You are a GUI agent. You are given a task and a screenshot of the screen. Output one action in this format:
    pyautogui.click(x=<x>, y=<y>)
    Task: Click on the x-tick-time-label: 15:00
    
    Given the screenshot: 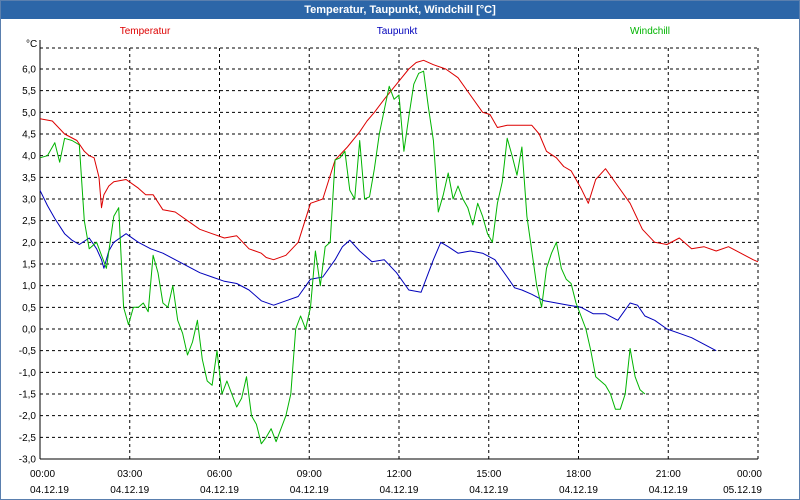 What is the action you would take?
    pyautogui.click(x=488, y=474)
    